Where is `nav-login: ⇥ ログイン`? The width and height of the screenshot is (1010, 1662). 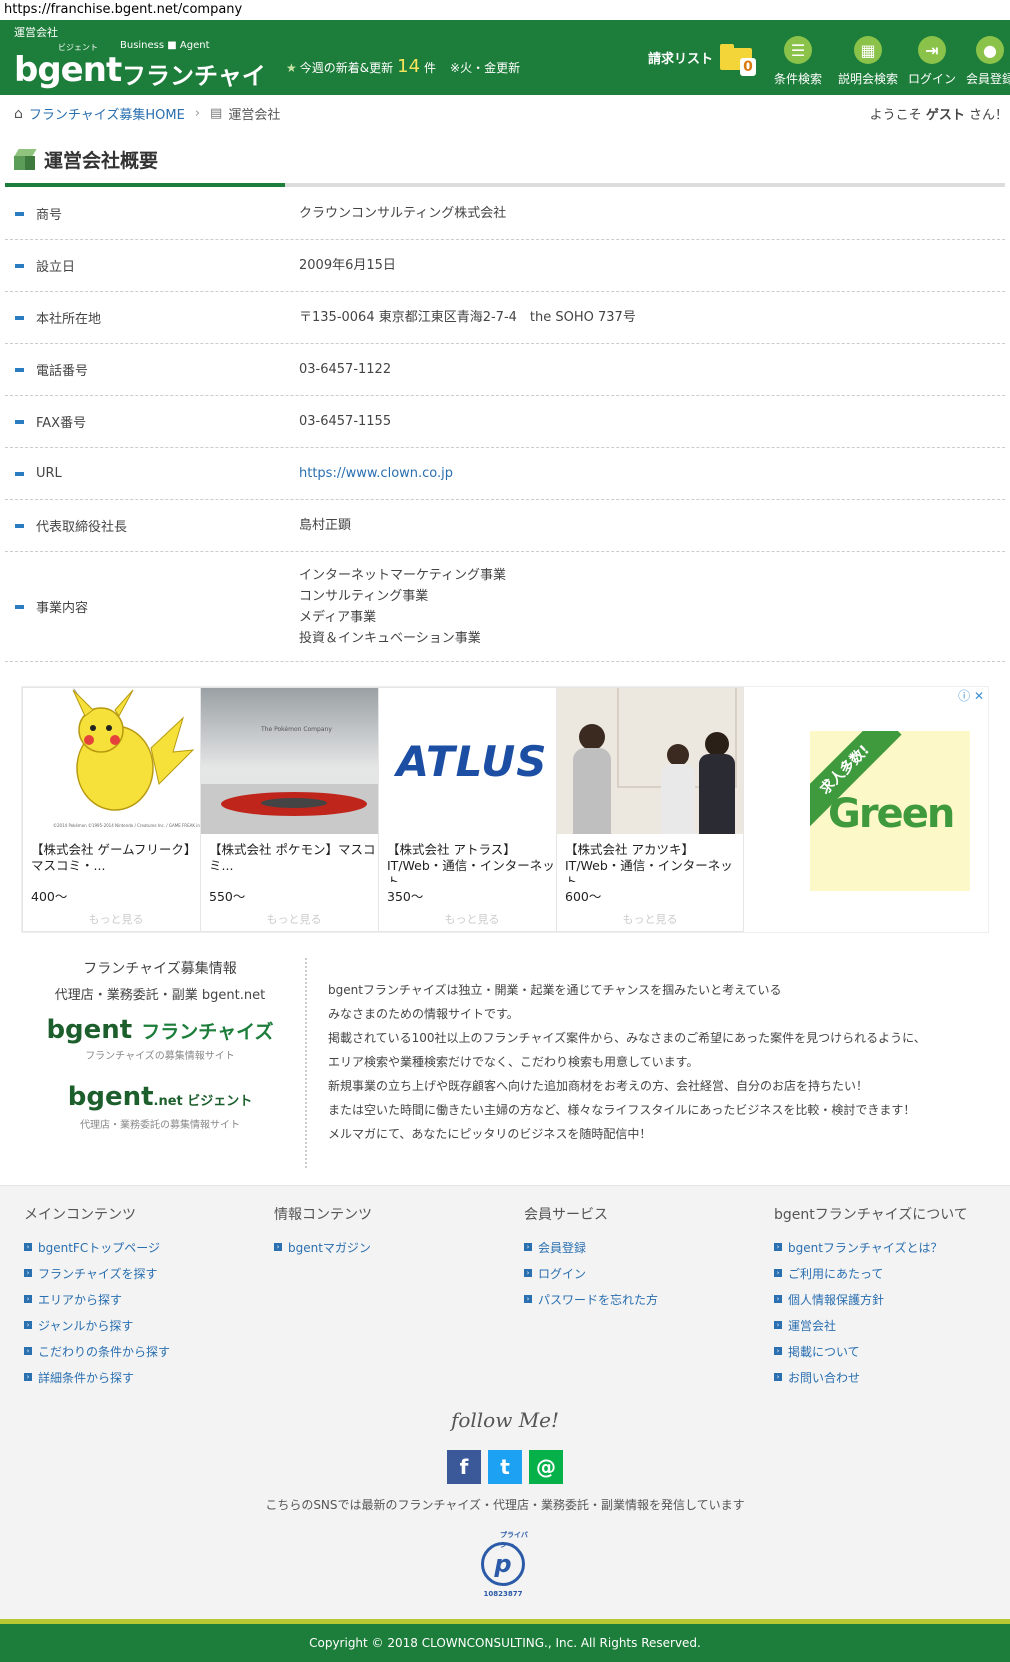
nav-login: ⇥ ログイン is located at coordinates (932, 61).